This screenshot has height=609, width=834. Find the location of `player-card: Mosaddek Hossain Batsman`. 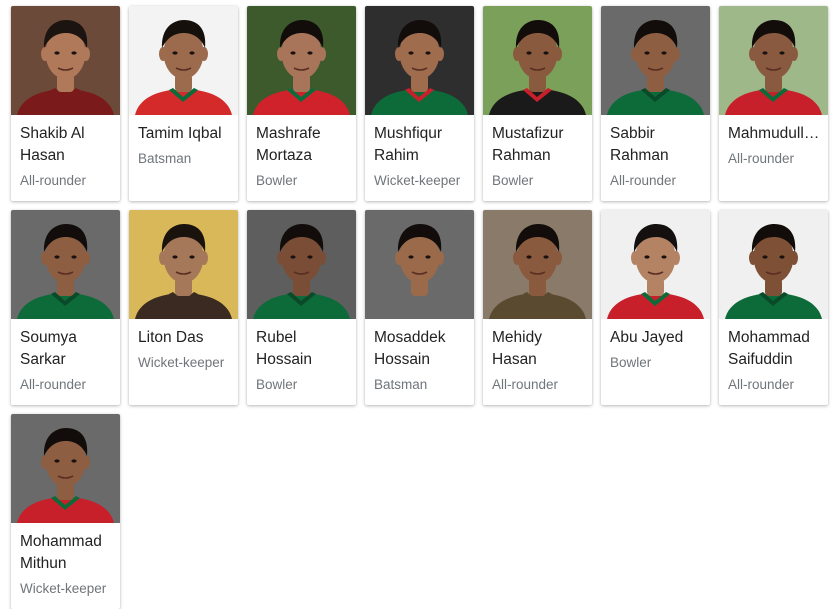

player-card: Mosaddek Hossain Batsman is located at coordinates (419, 307).